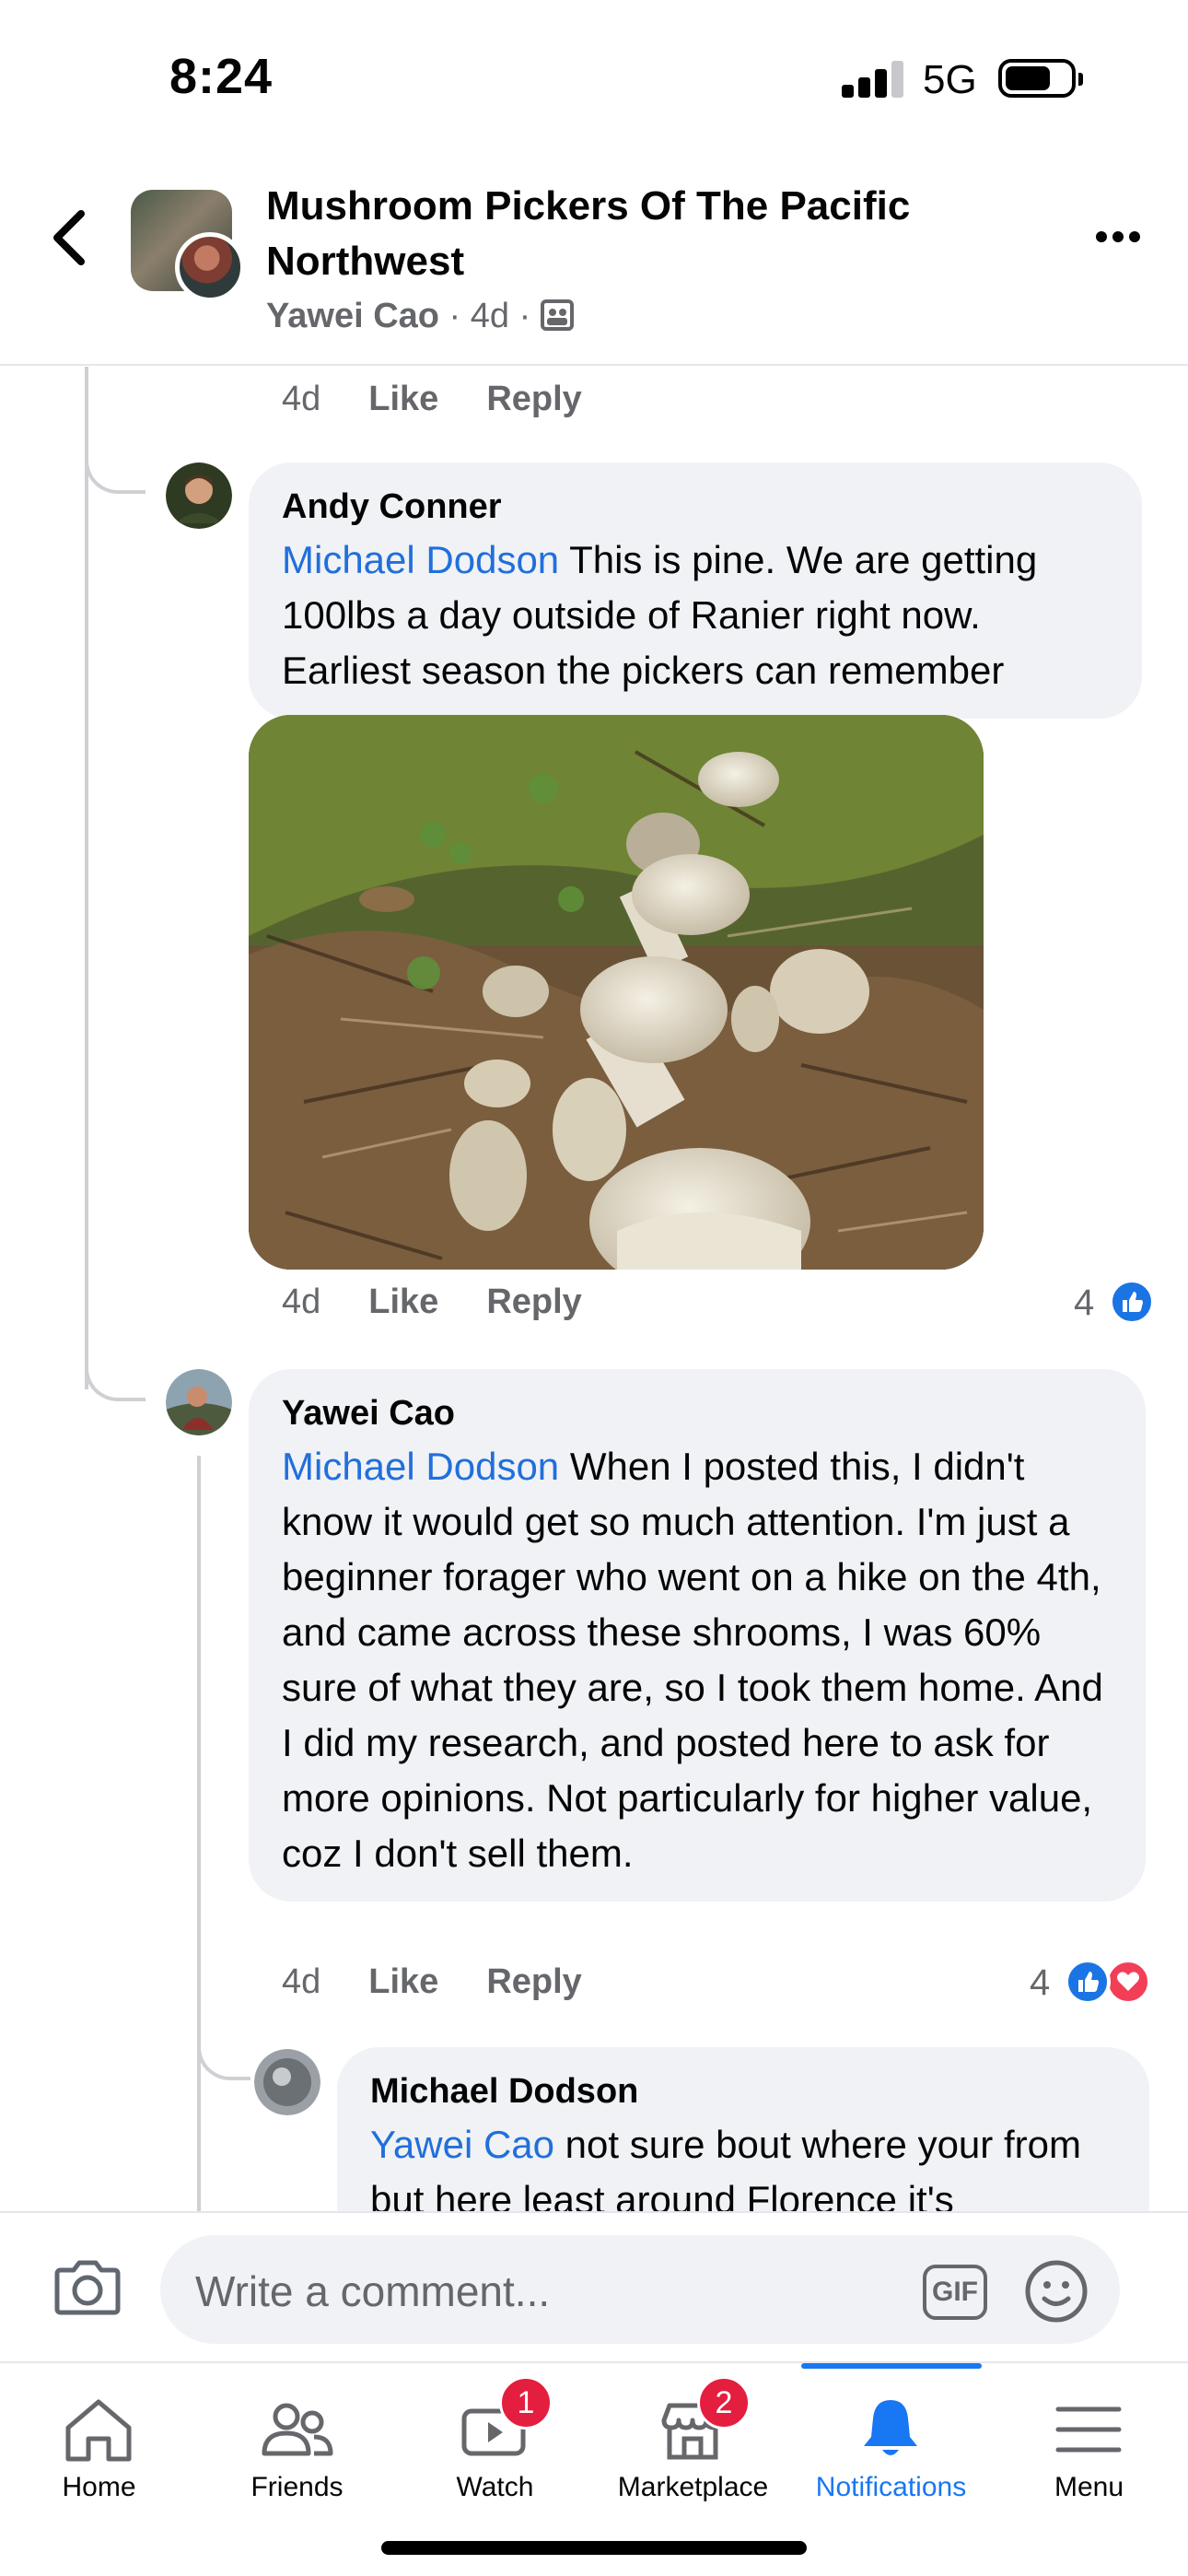  I want to click on home-icon, so click(98, 2430).